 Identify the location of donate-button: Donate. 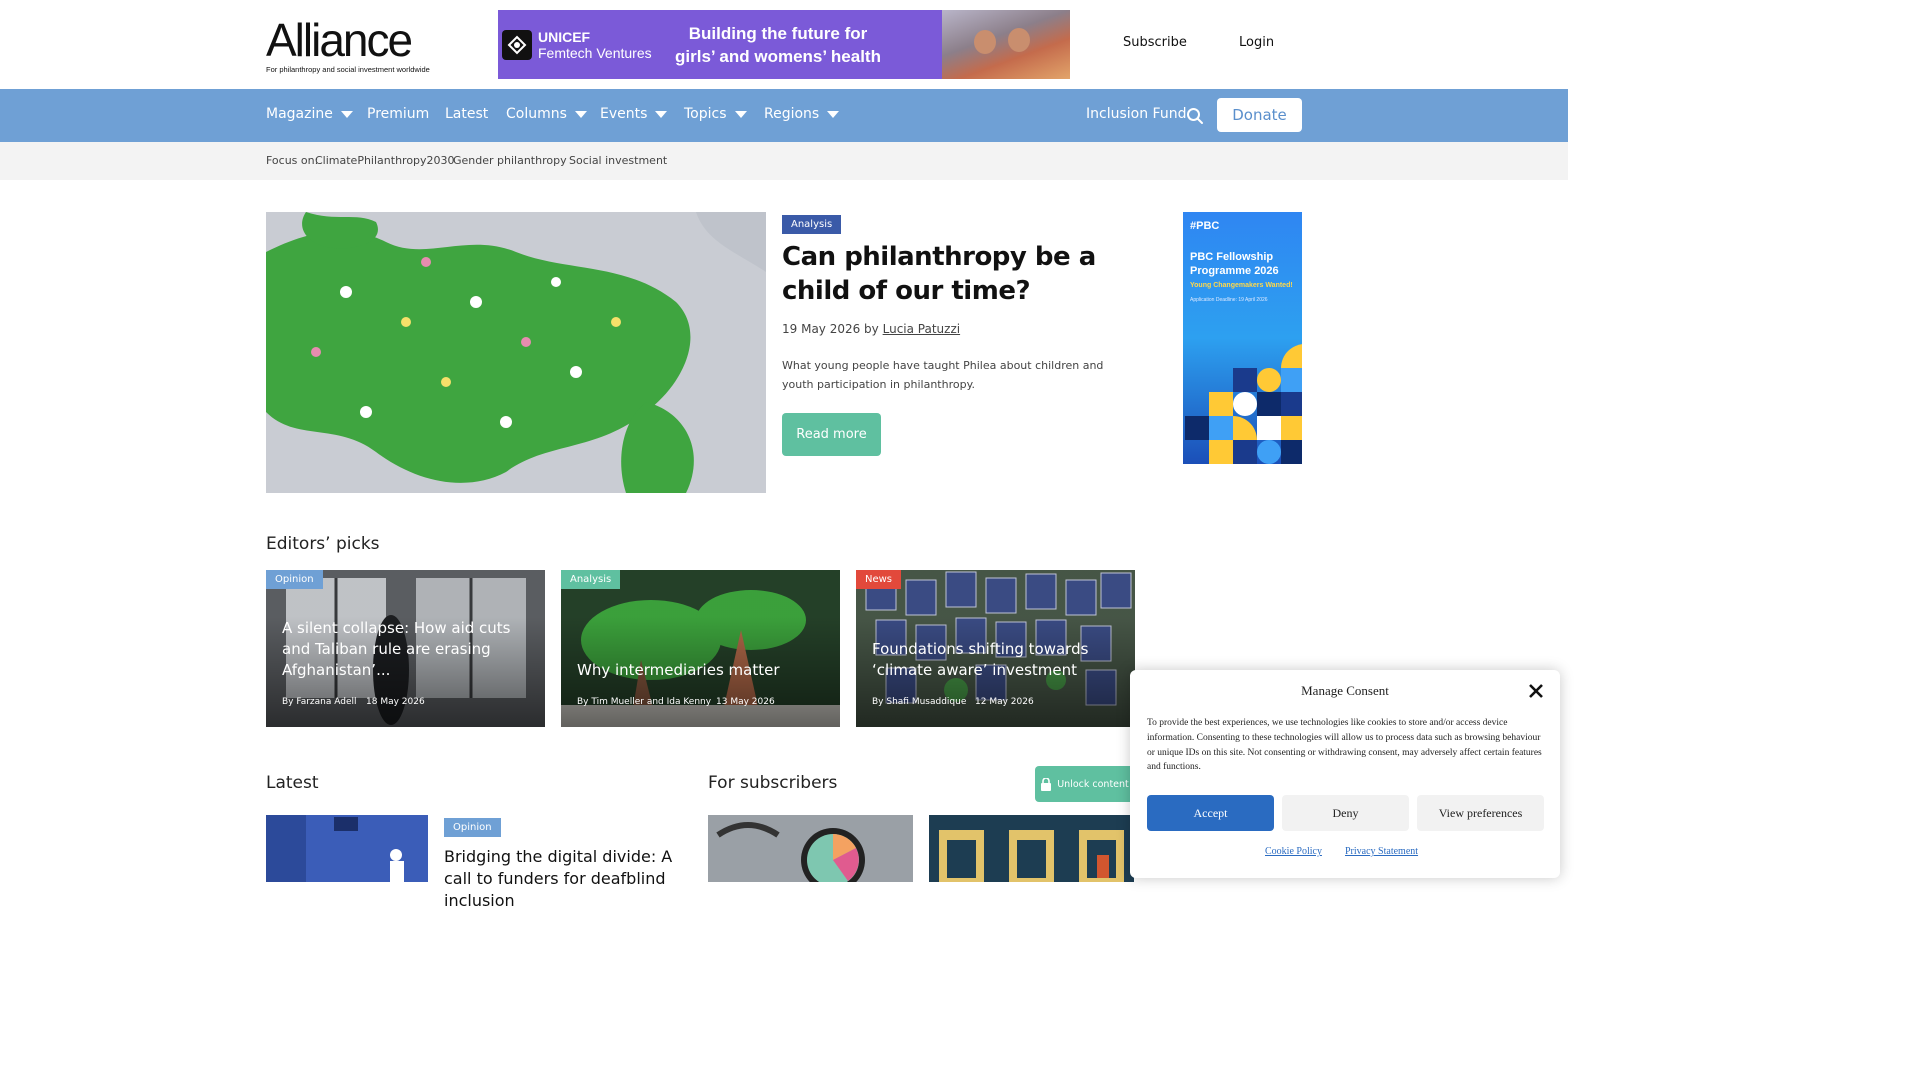
(1259, 115).